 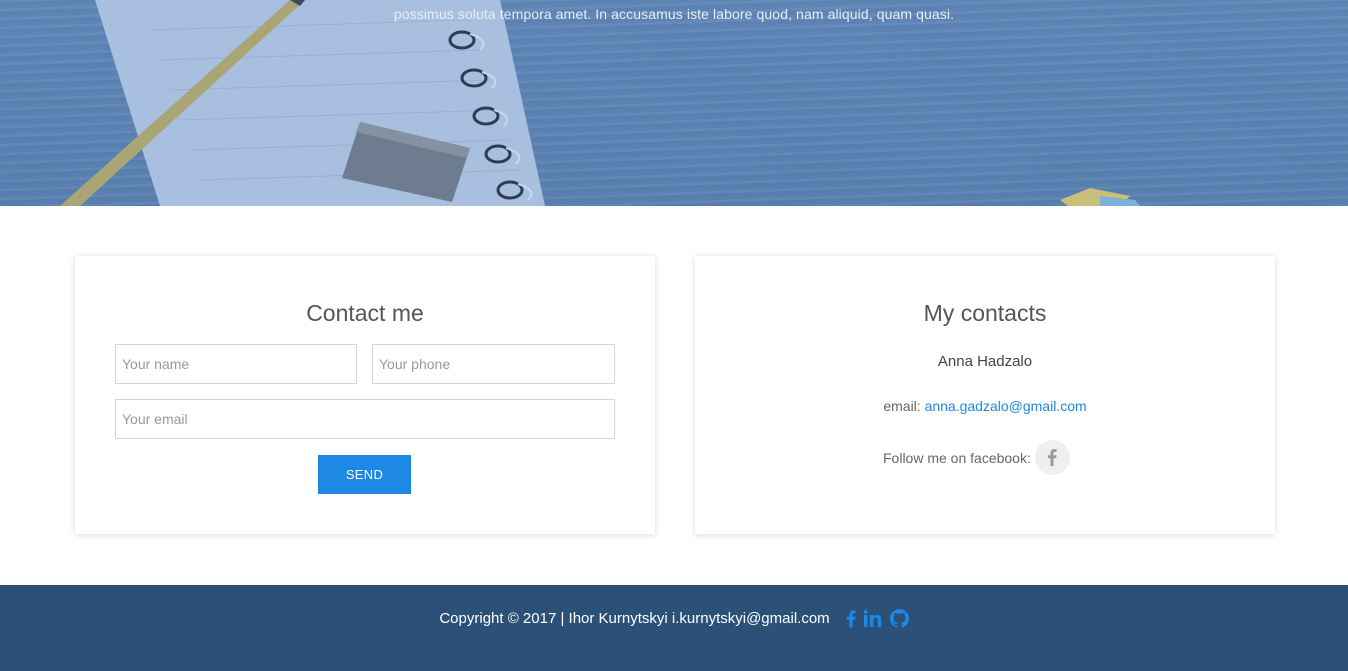 I want to click on contact-form-title: Contact me, so click(x=365, y=313).